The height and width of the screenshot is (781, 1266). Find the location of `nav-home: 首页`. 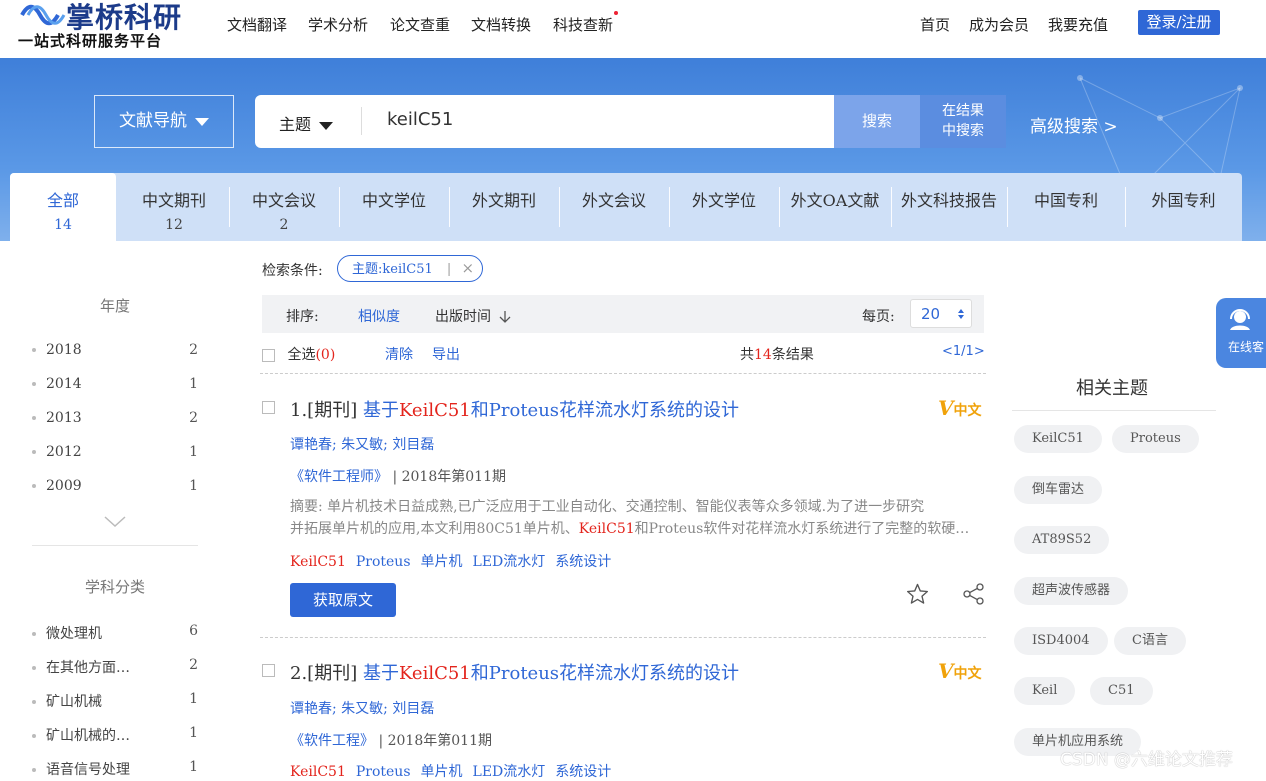

nav-home: 首页 is located at coordinates (935, 24).